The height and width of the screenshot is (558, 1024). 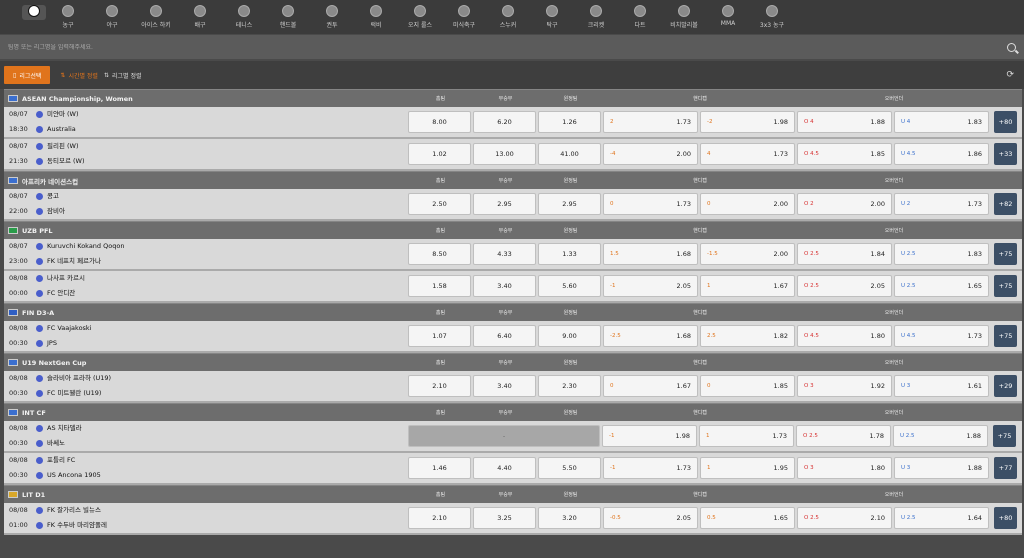 I want to click on under-button: U 3 1.61, so click(x=941, y=386).